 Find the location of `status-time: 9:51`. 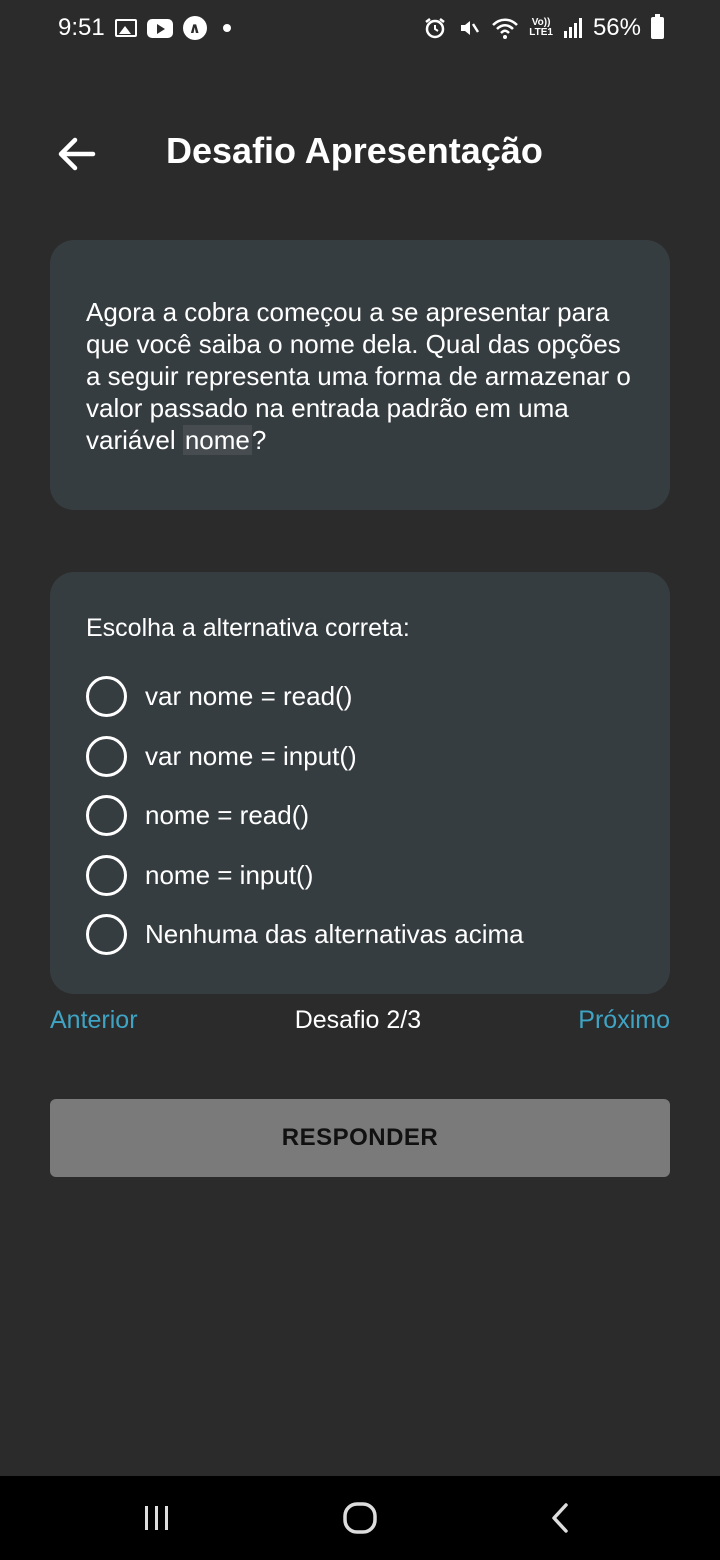

status-time: 9:51 is located at coordinates (81, 27).